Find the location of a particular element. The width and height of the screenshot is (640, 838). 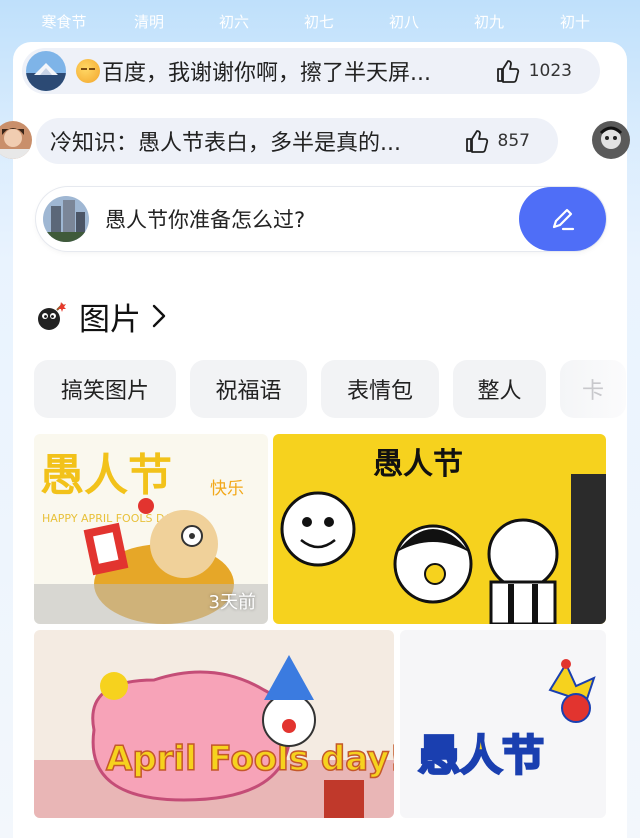

write-button is located at coordinates (562, 219).